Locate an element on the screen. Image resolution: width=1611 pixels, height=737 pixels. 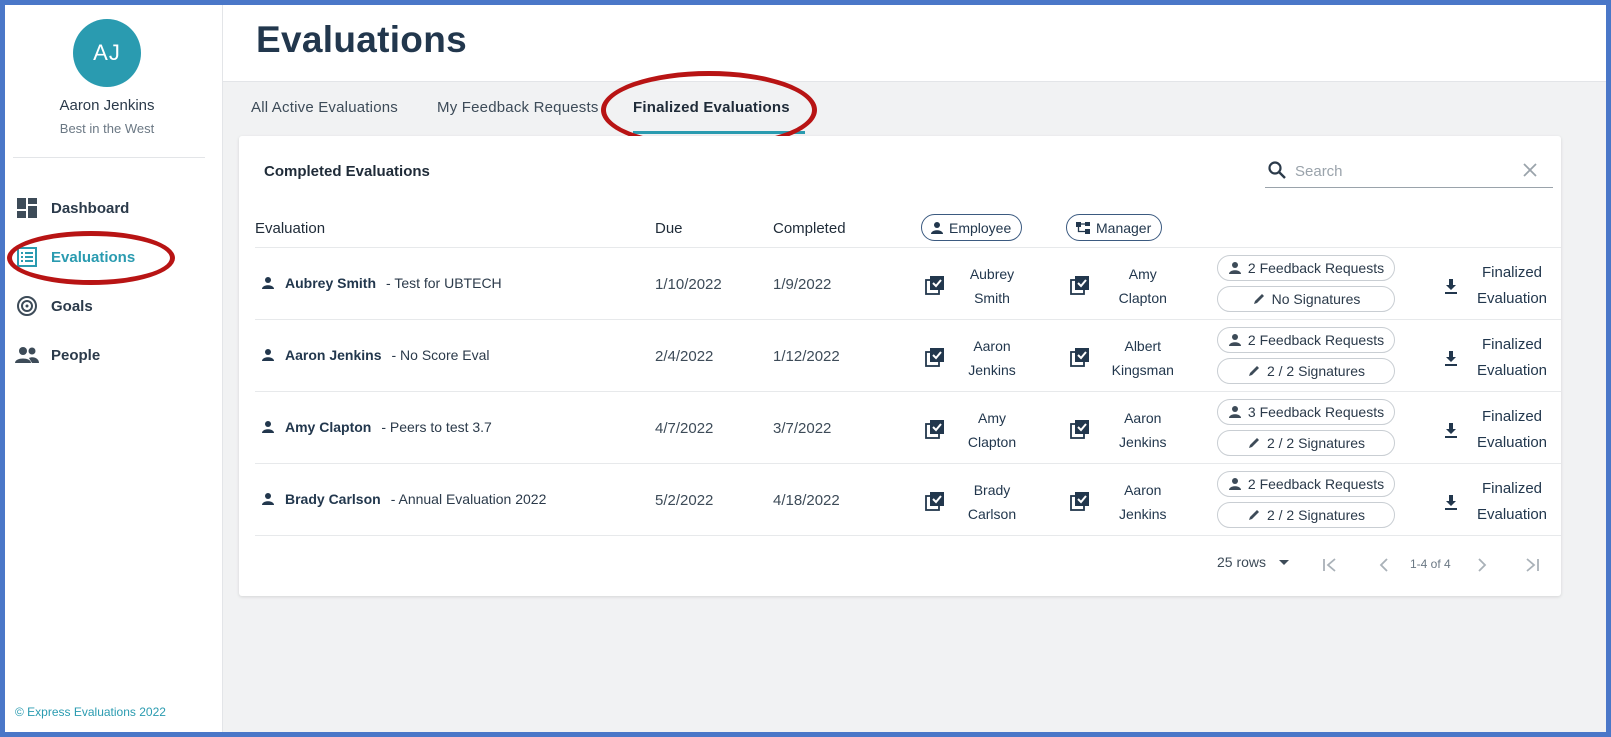
evaluation-name: - Test for UBTECH is located at coordinates (444, 283).